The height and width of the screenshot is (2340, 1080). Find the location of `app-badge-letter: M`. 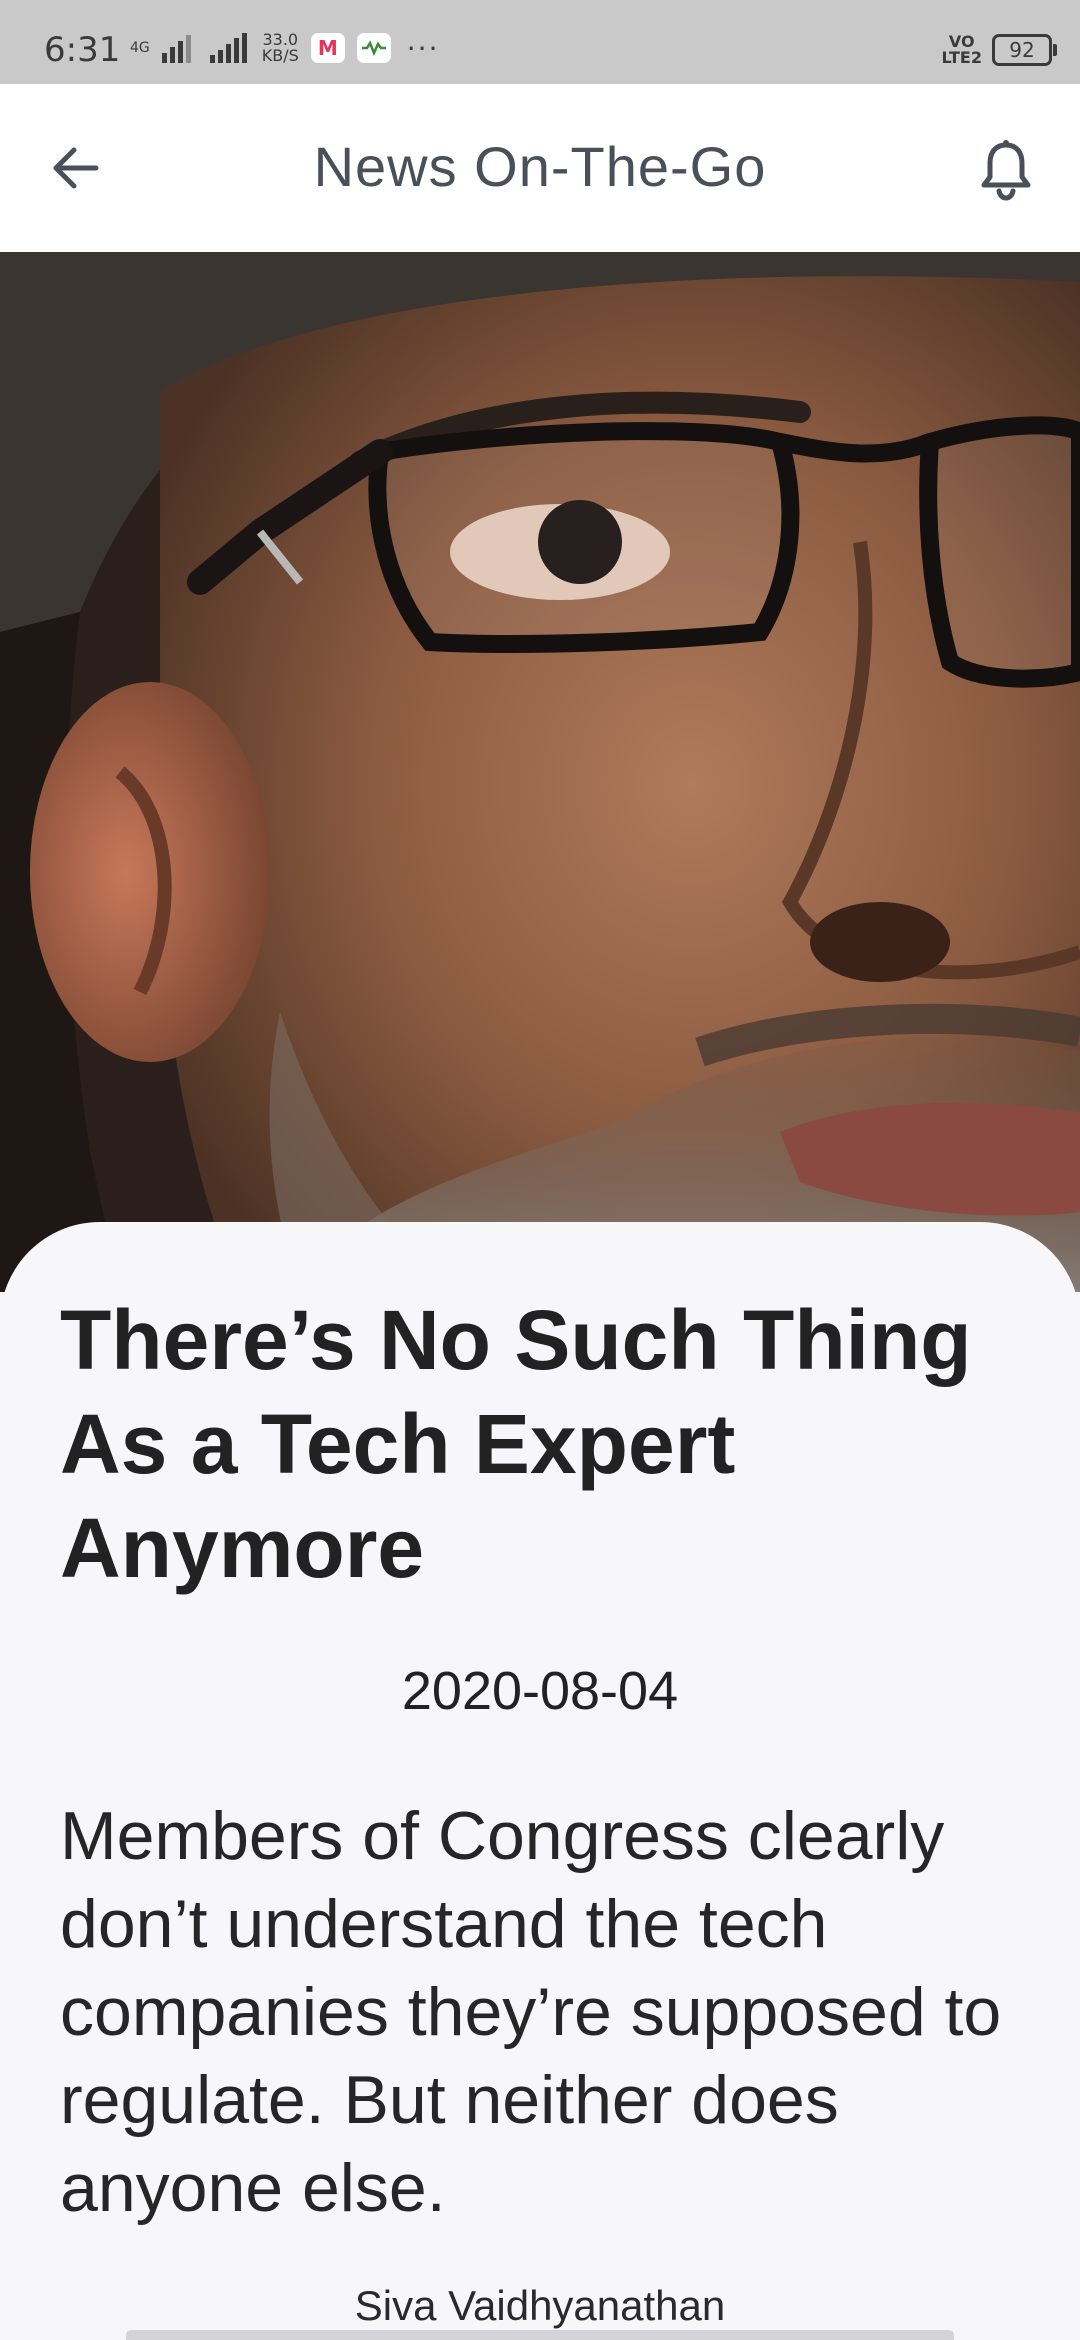

app-badge-letter: M is located at coordinates (327, 48).